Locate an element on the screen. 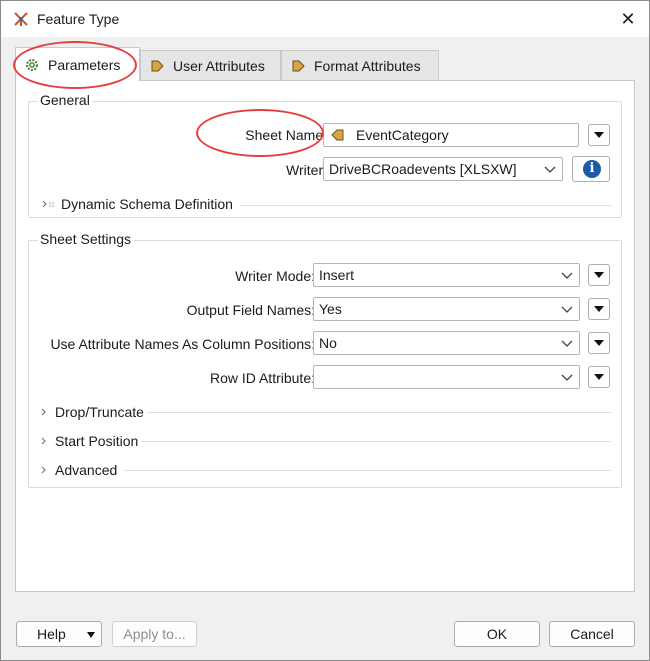 The height and width of the screenshot is (661, 650). writer-info-button: i is located at coordinates (591, 169).